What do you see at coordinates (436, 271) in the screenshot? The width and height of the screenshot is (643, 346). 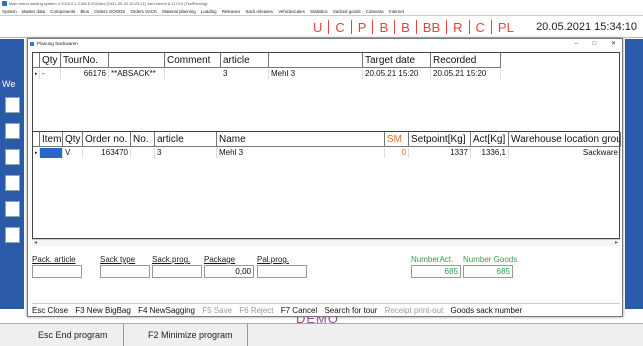 I see `number-act-field: 685` at bounding box center [436, 271].